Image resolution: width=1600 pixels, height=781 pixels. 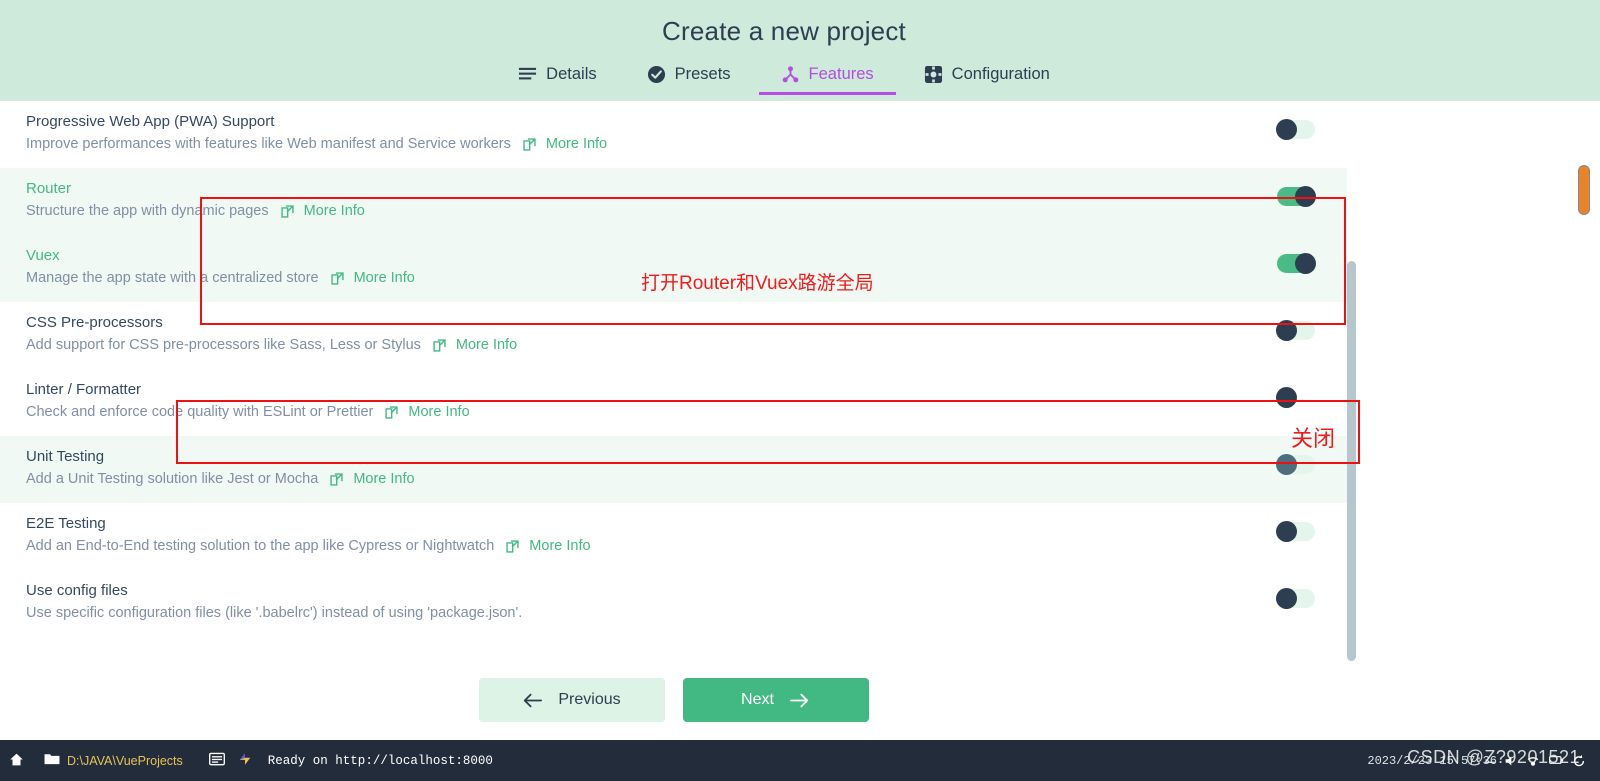 I want to click on feature-toggle-pwa, so click(x=1295, y=129).